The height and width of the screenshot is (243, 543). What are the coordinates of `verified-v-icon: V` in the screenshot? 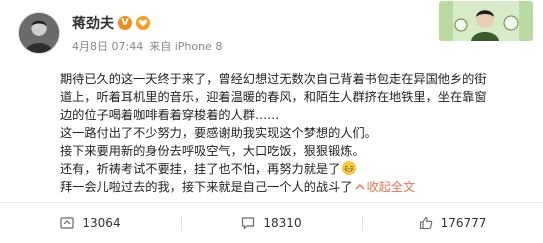 It's located at (125, 23).